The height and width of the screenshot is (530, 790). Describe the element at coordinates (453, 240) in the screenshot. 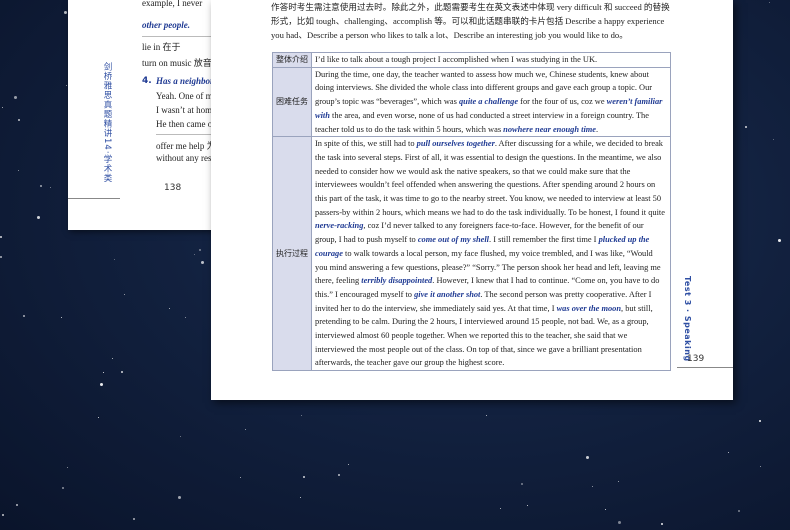

I see `highlighted-phrase: come out of my shell` at that location.